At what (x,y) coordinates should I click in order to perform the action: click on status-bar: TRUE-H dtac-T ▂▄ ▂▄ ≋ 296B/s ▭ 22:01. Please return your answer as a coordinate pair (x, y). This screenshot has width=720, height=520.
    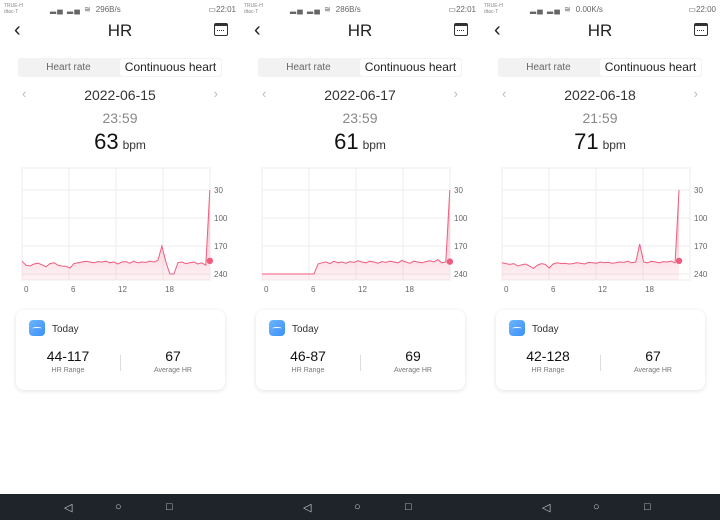
    Looking at the image, I should click on (120, 9).